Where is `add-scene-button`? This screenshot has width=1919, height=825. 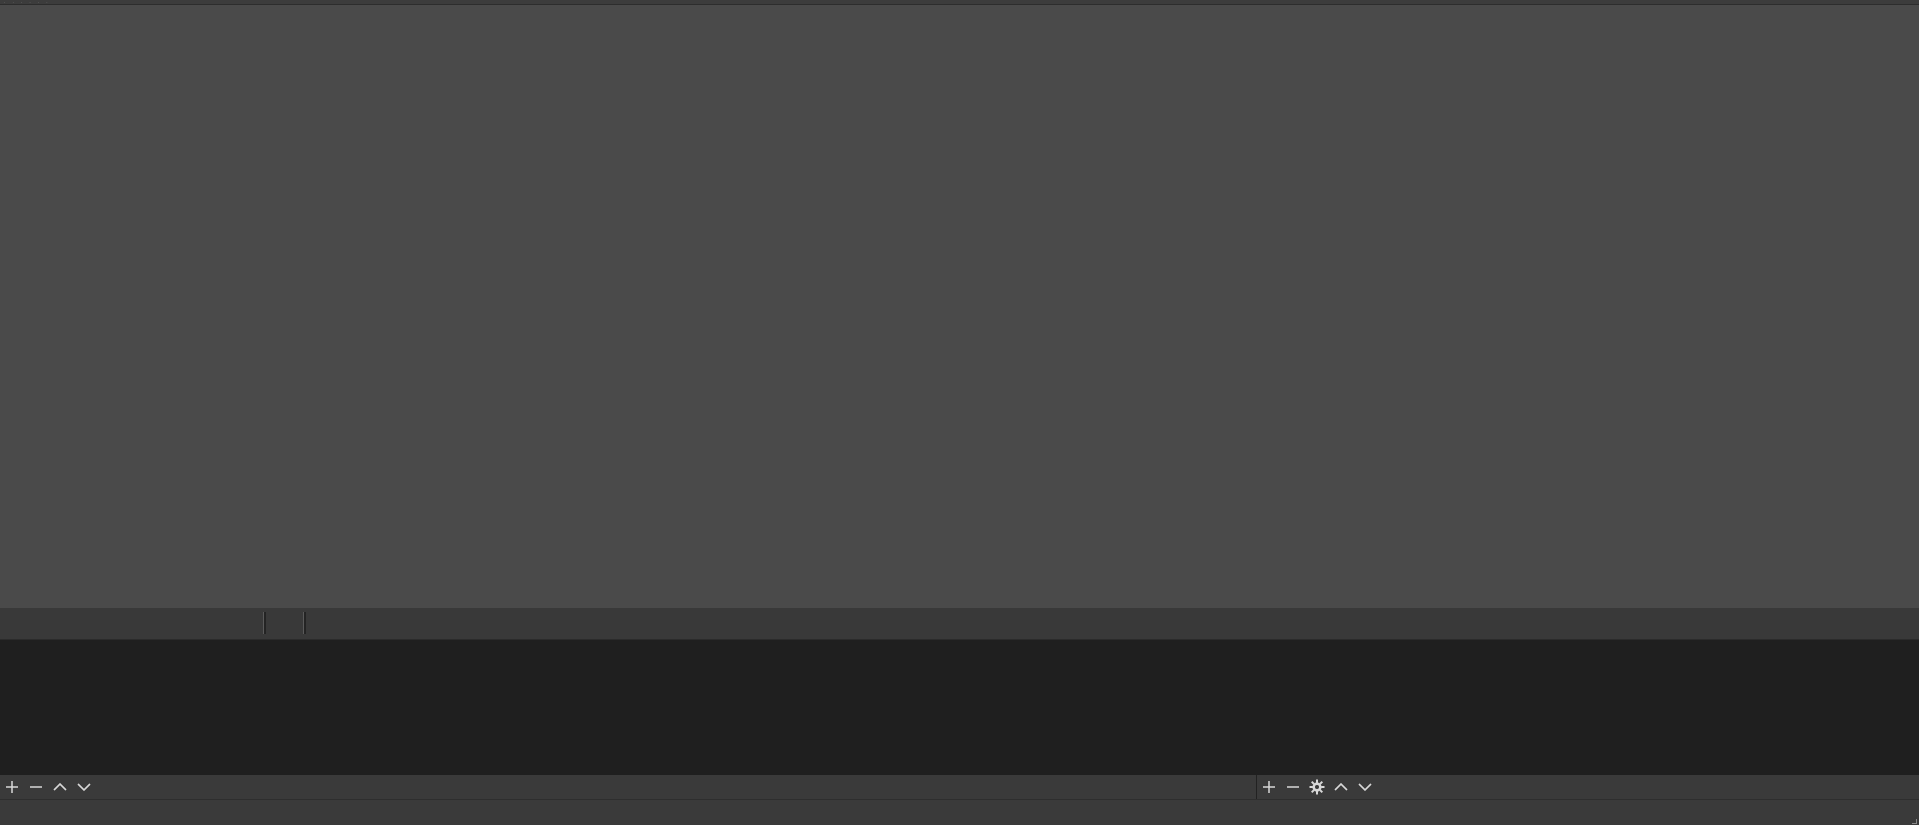
add-scene-button is located at coordinates (12, 787).